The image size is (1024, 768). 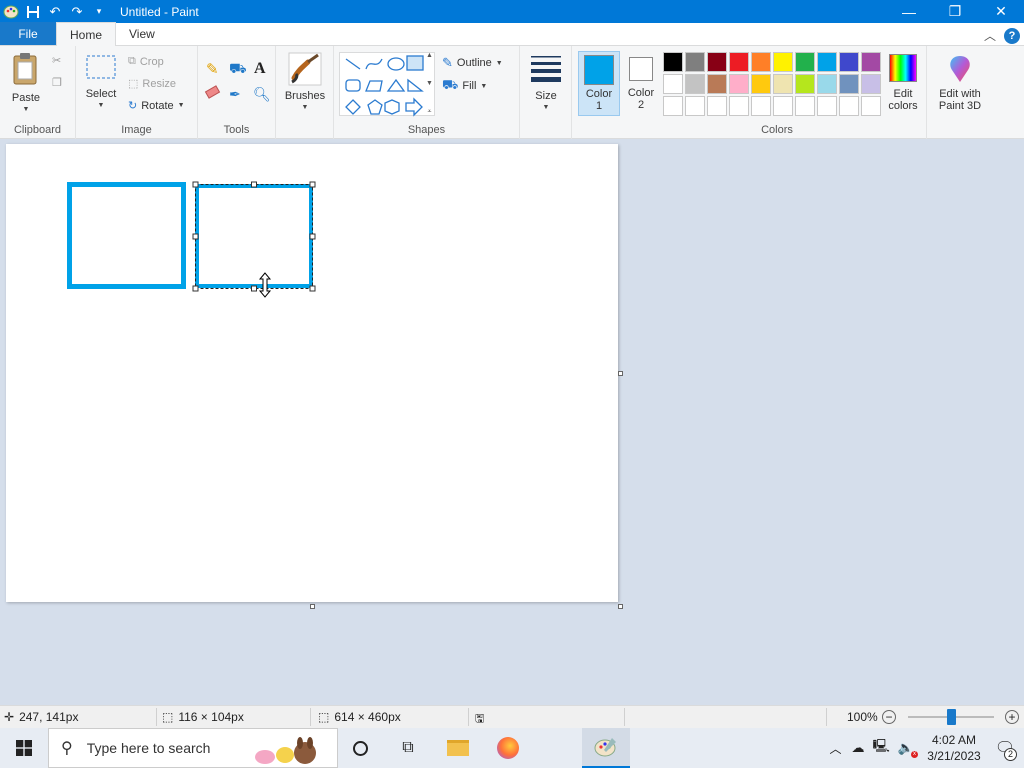 I want to click on network-icon: 🖳, so click(x=880, y=748).